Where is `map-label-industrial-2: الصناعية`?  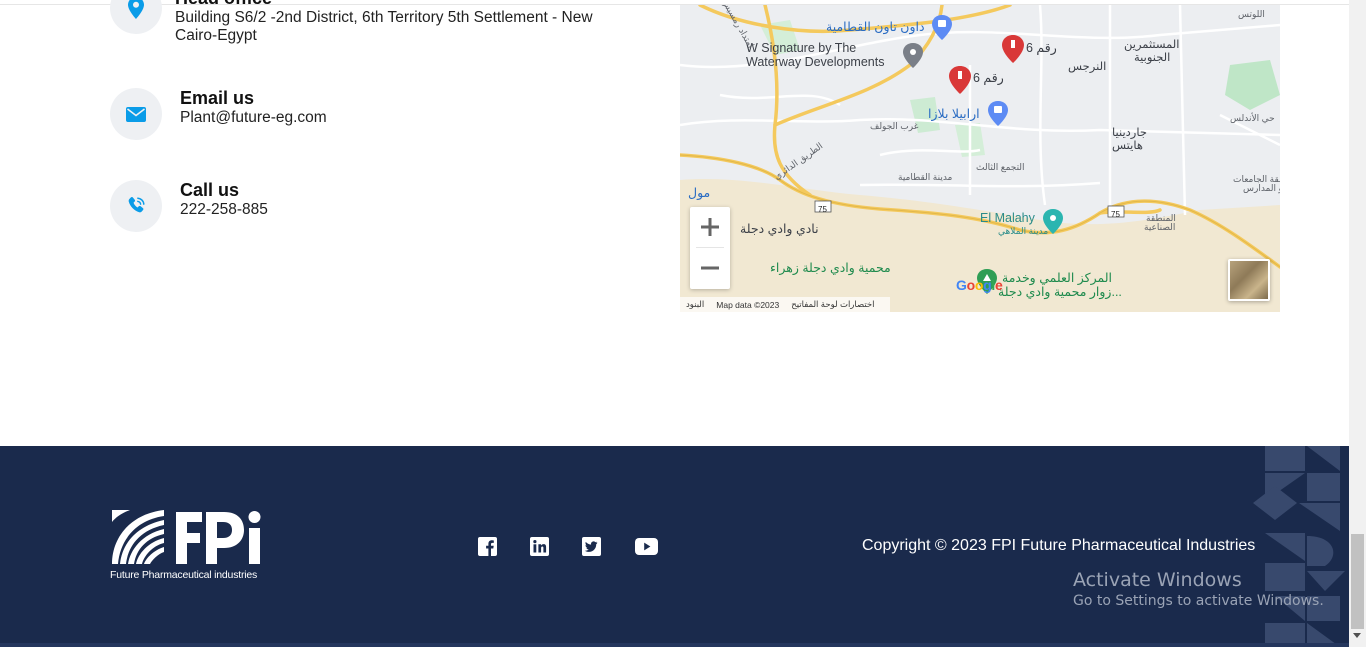 map-label-industrial-2: الصناعية is located at coordinates (1160, 227).